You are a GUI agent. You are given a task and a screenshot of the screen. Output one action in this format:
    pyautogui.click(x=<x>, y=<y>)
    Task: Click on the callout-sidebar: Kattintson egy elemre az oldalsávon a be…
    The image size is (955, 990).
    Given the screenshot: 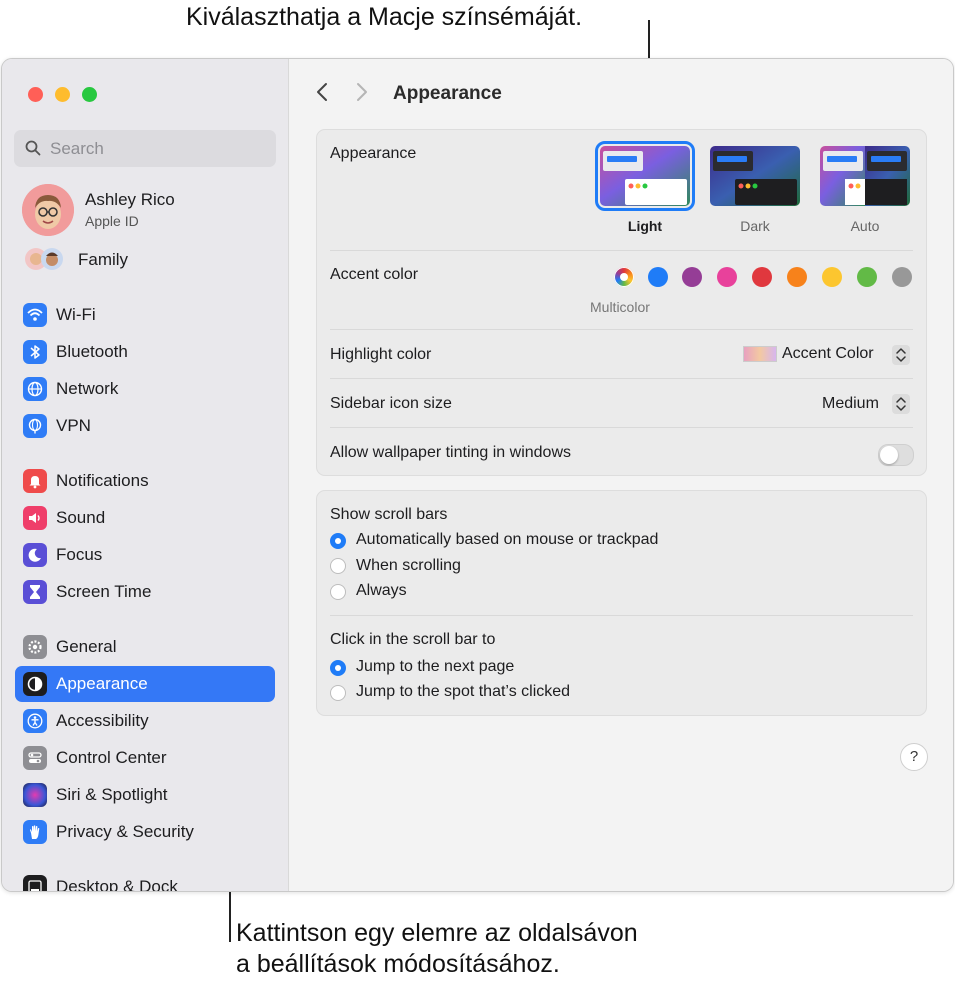 What is the action you would take?
    pyautogui.click(x=437, y=949)
    